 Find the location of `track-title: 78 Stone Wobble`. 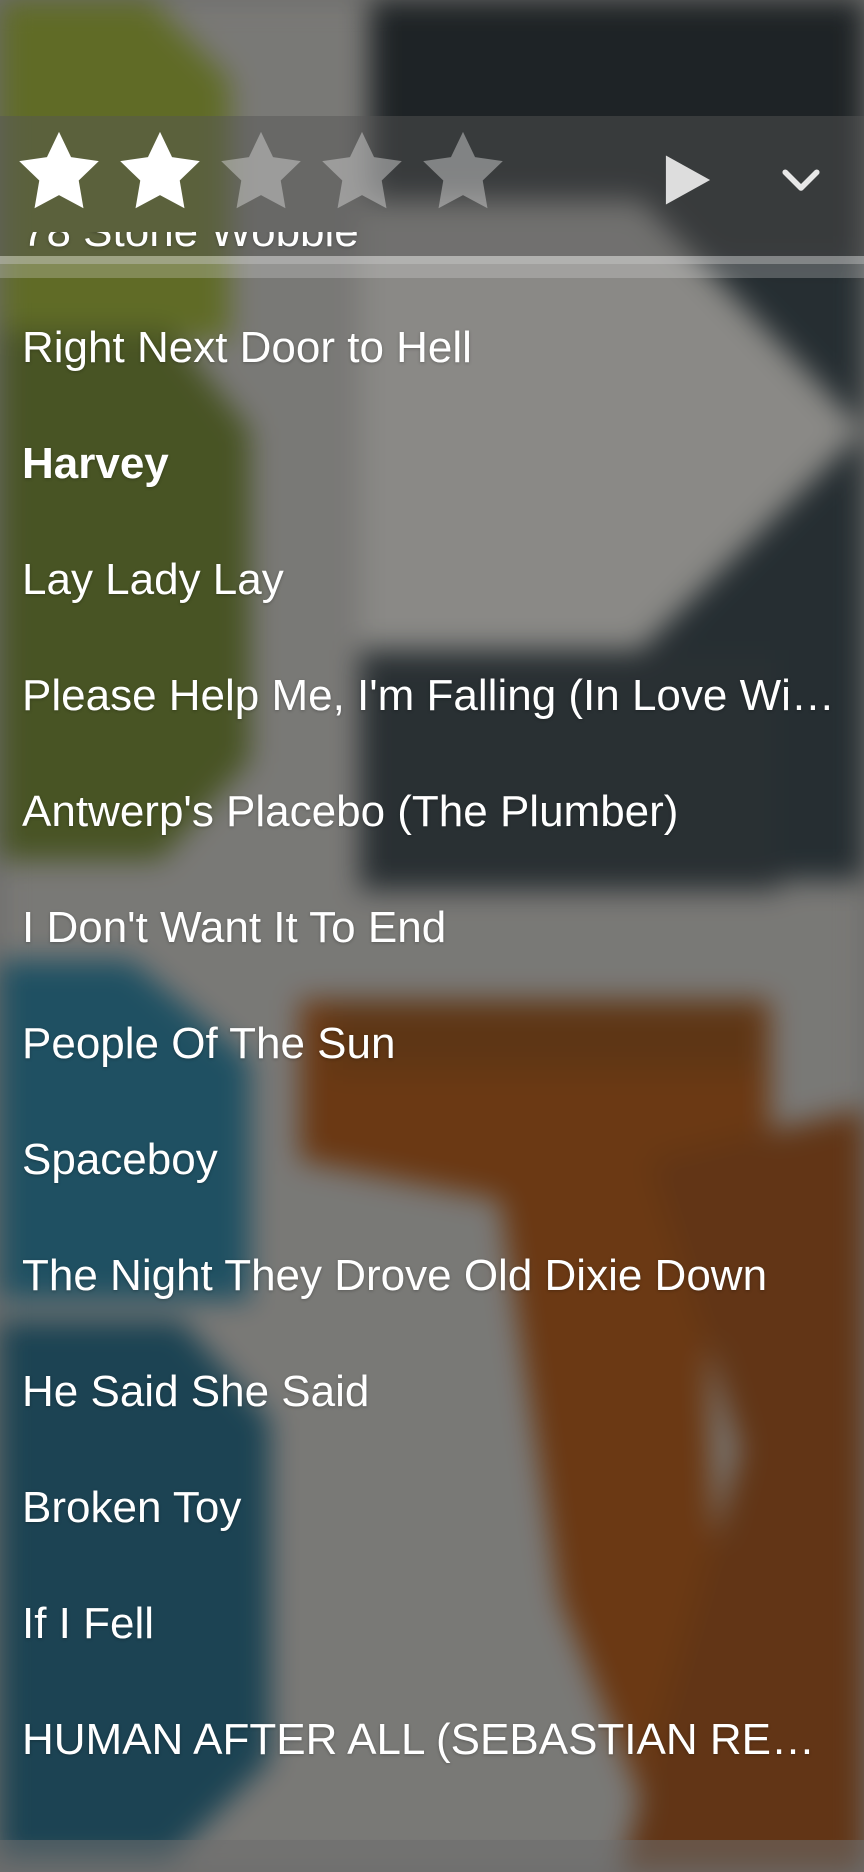

track-title: 78 Stone Wobble is located at coordinates (432, 246).